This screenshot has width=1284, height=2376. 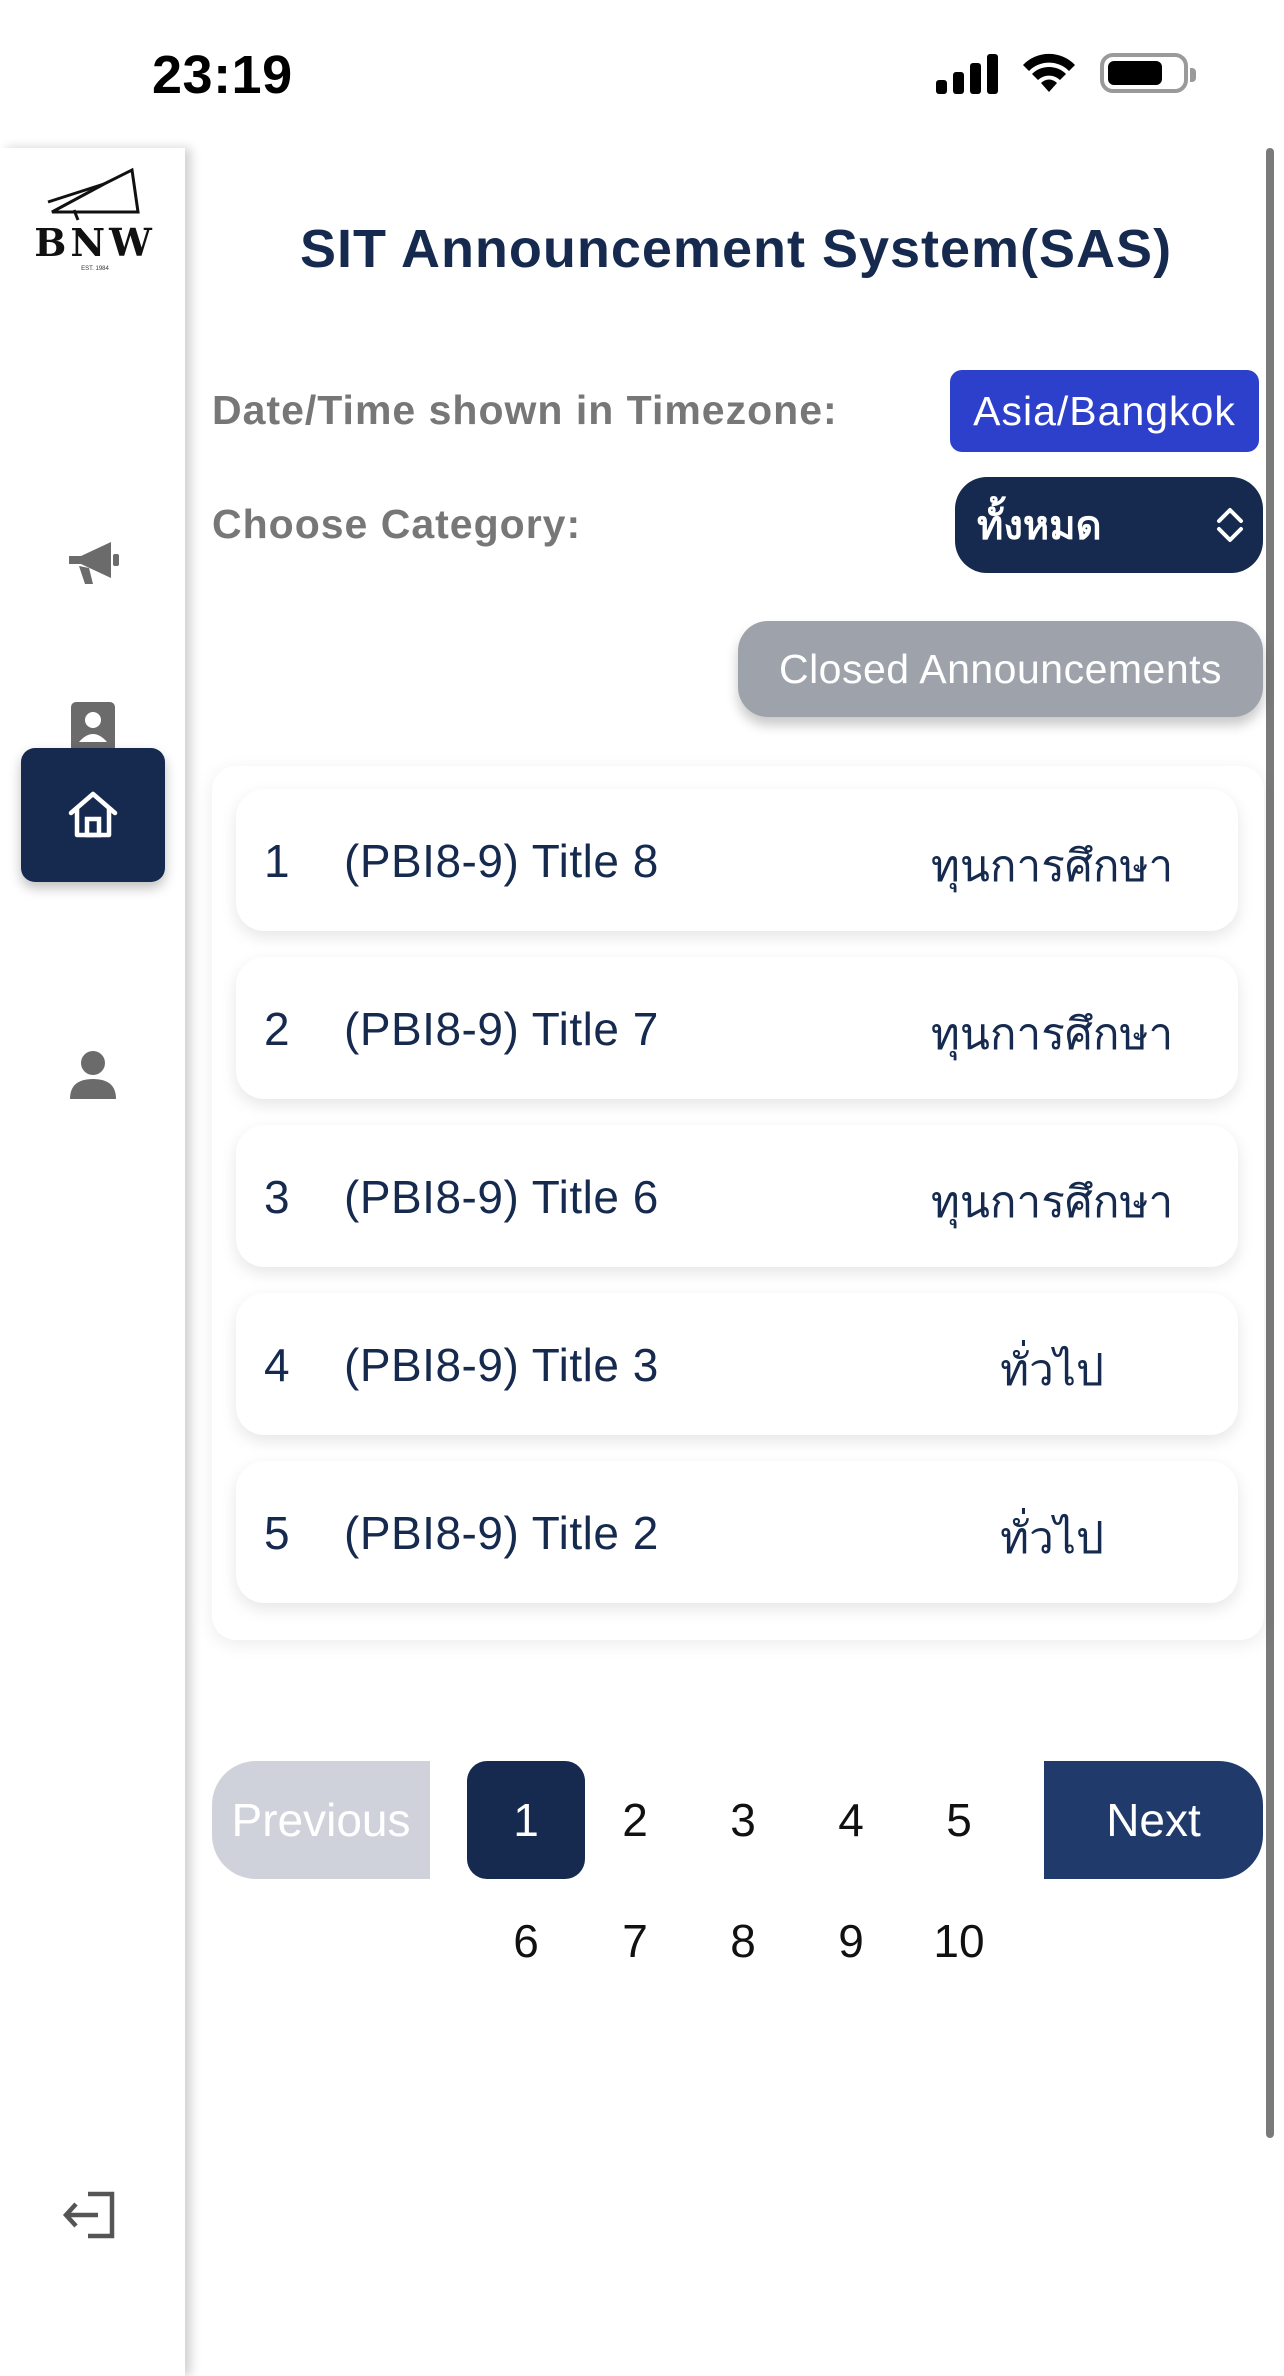 I want to click on page-8: 8, so click(x=743, y=1941).